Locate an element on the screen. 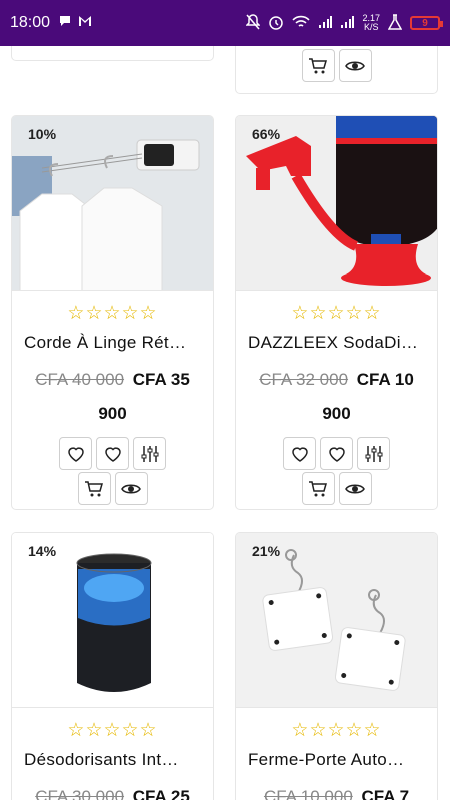  clock: 18:00 is located at coordinates (30, 22).